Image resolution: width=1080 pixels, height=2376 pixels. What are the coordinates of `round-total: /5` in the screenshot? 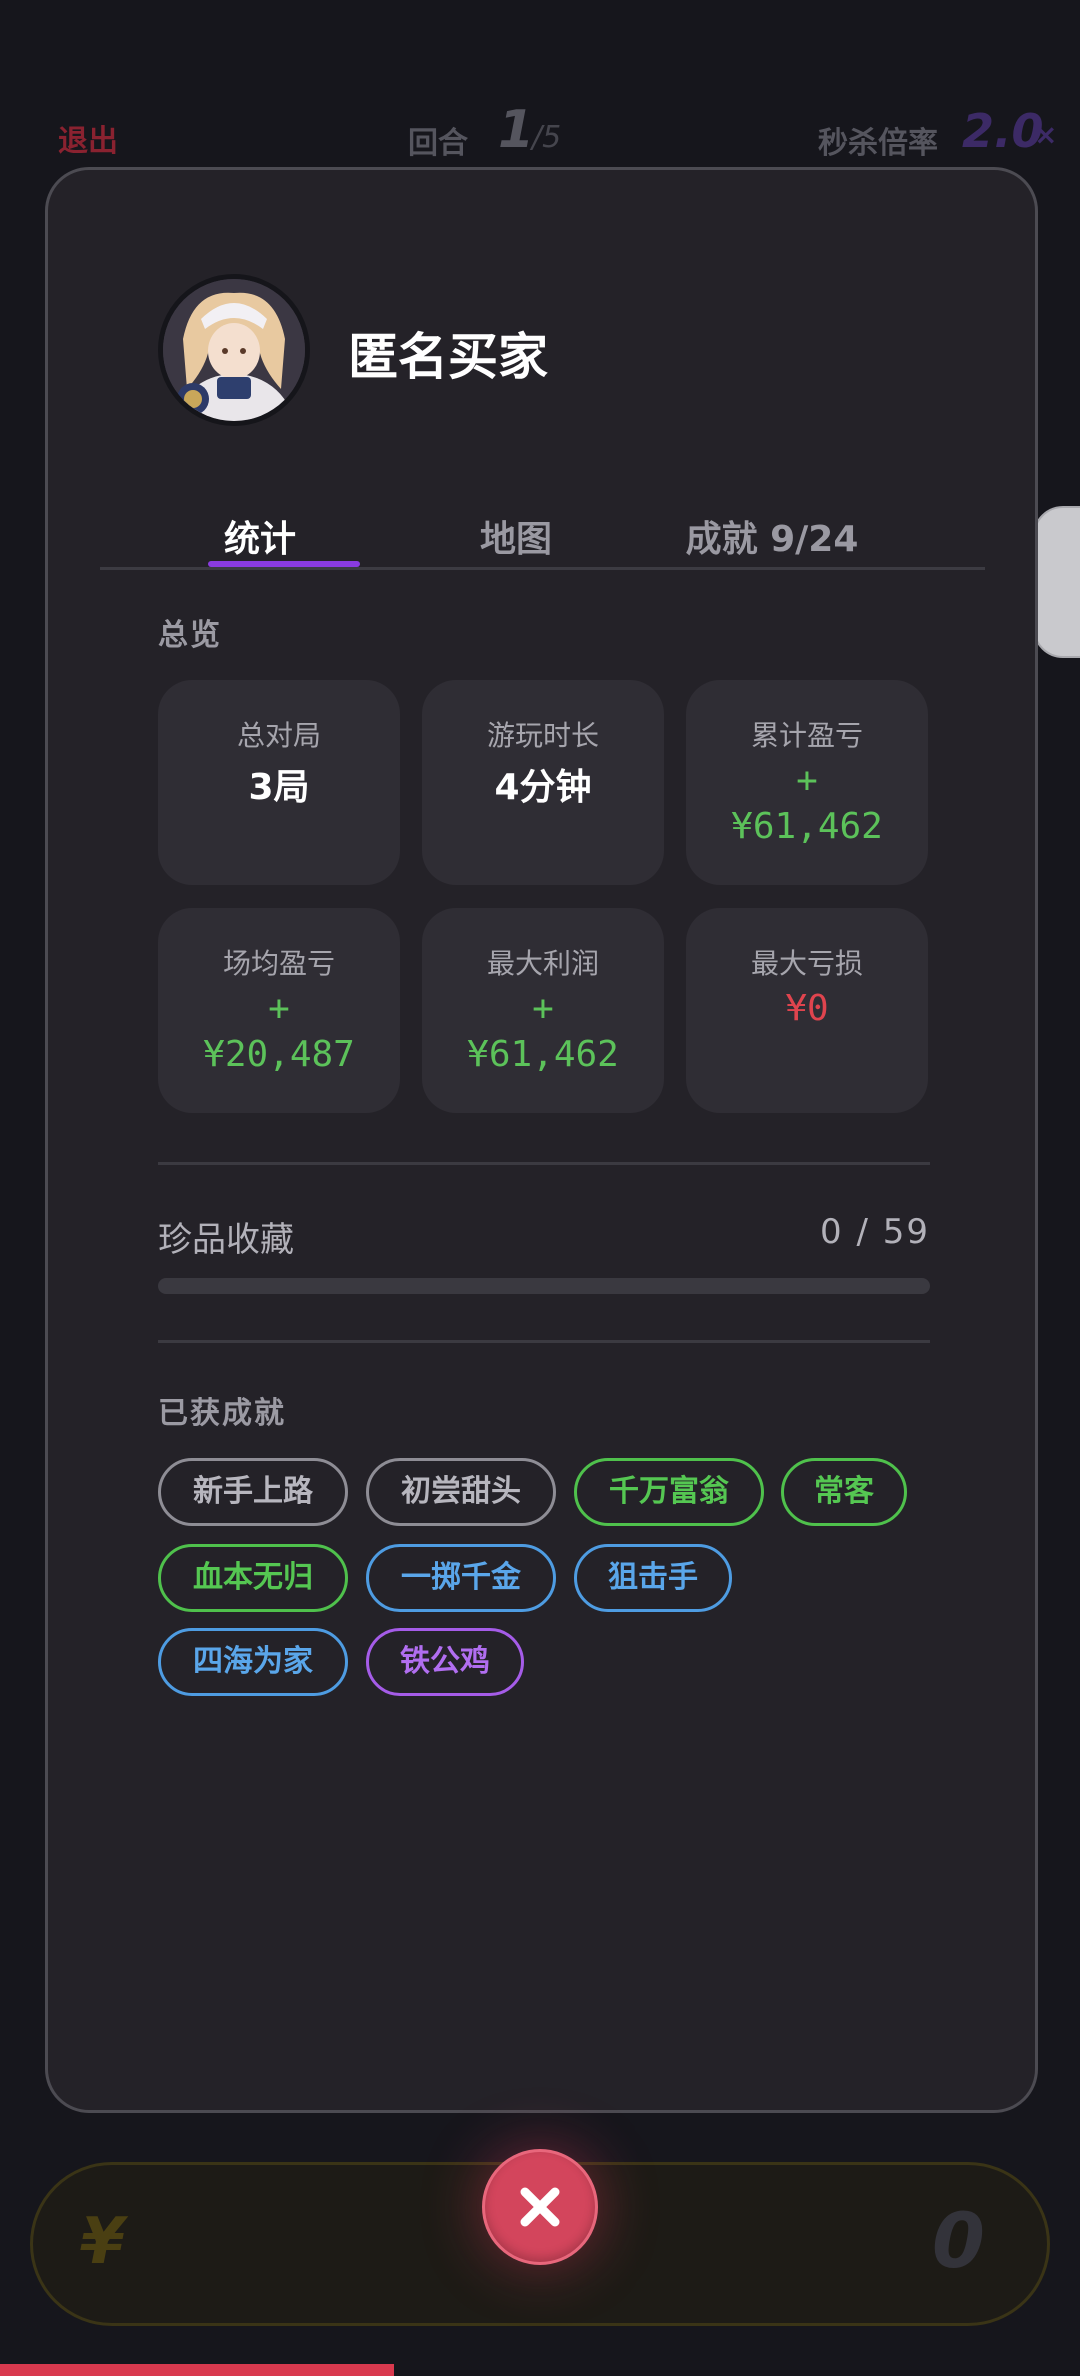 It's located at (547, 137).